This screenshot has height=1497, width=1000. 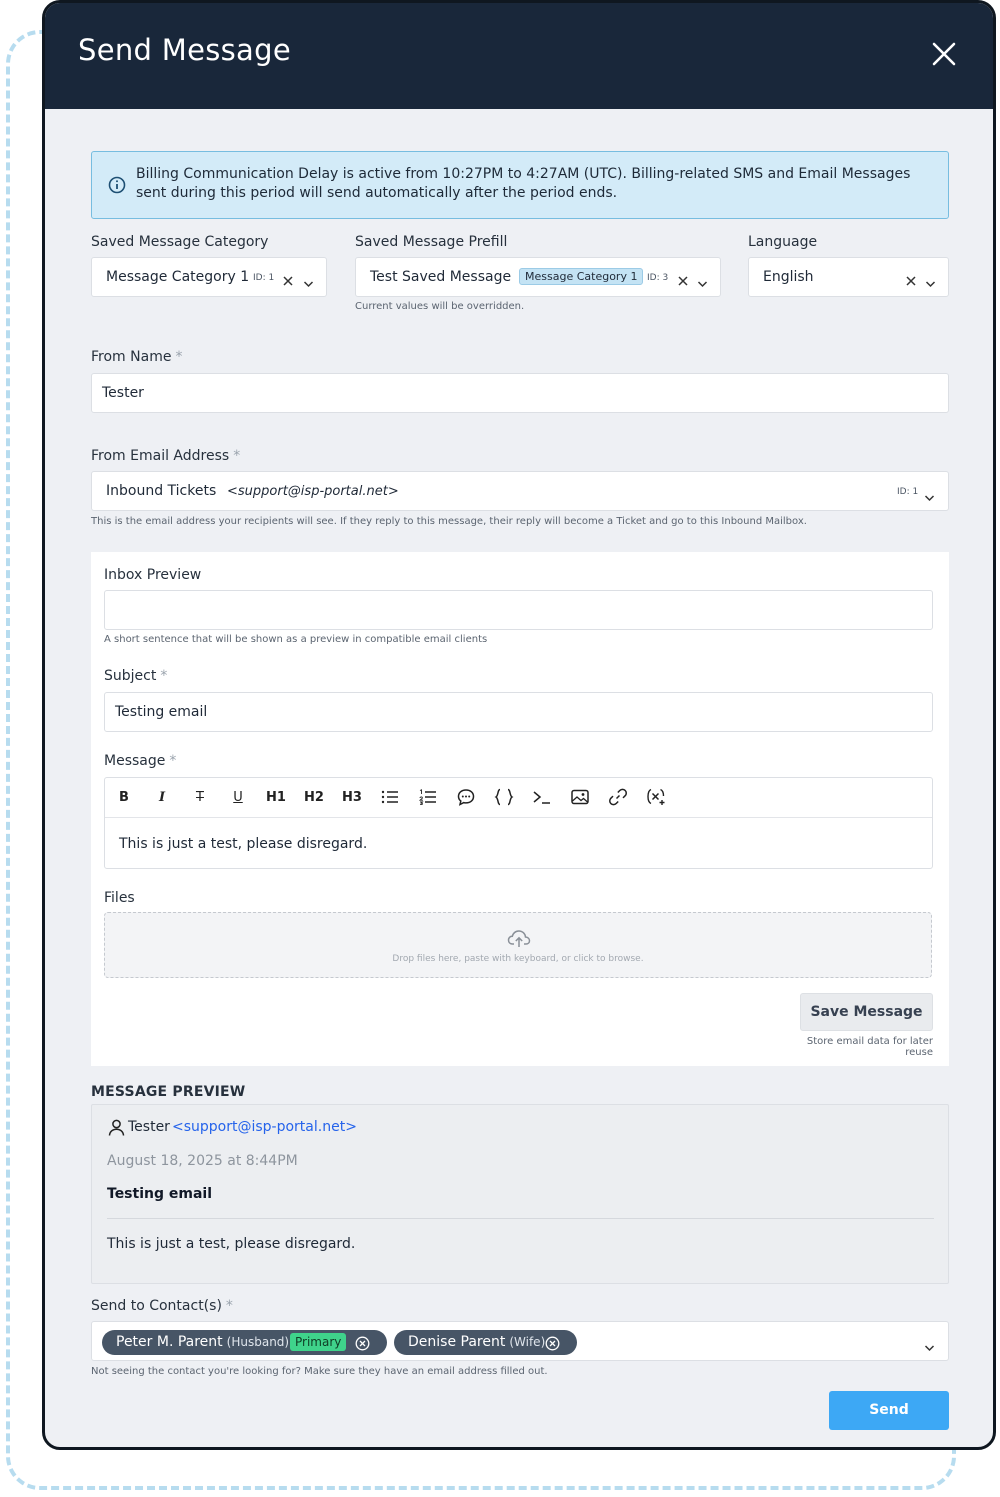 I want to click on inbox-preview-input, so click(x=518, y=610).